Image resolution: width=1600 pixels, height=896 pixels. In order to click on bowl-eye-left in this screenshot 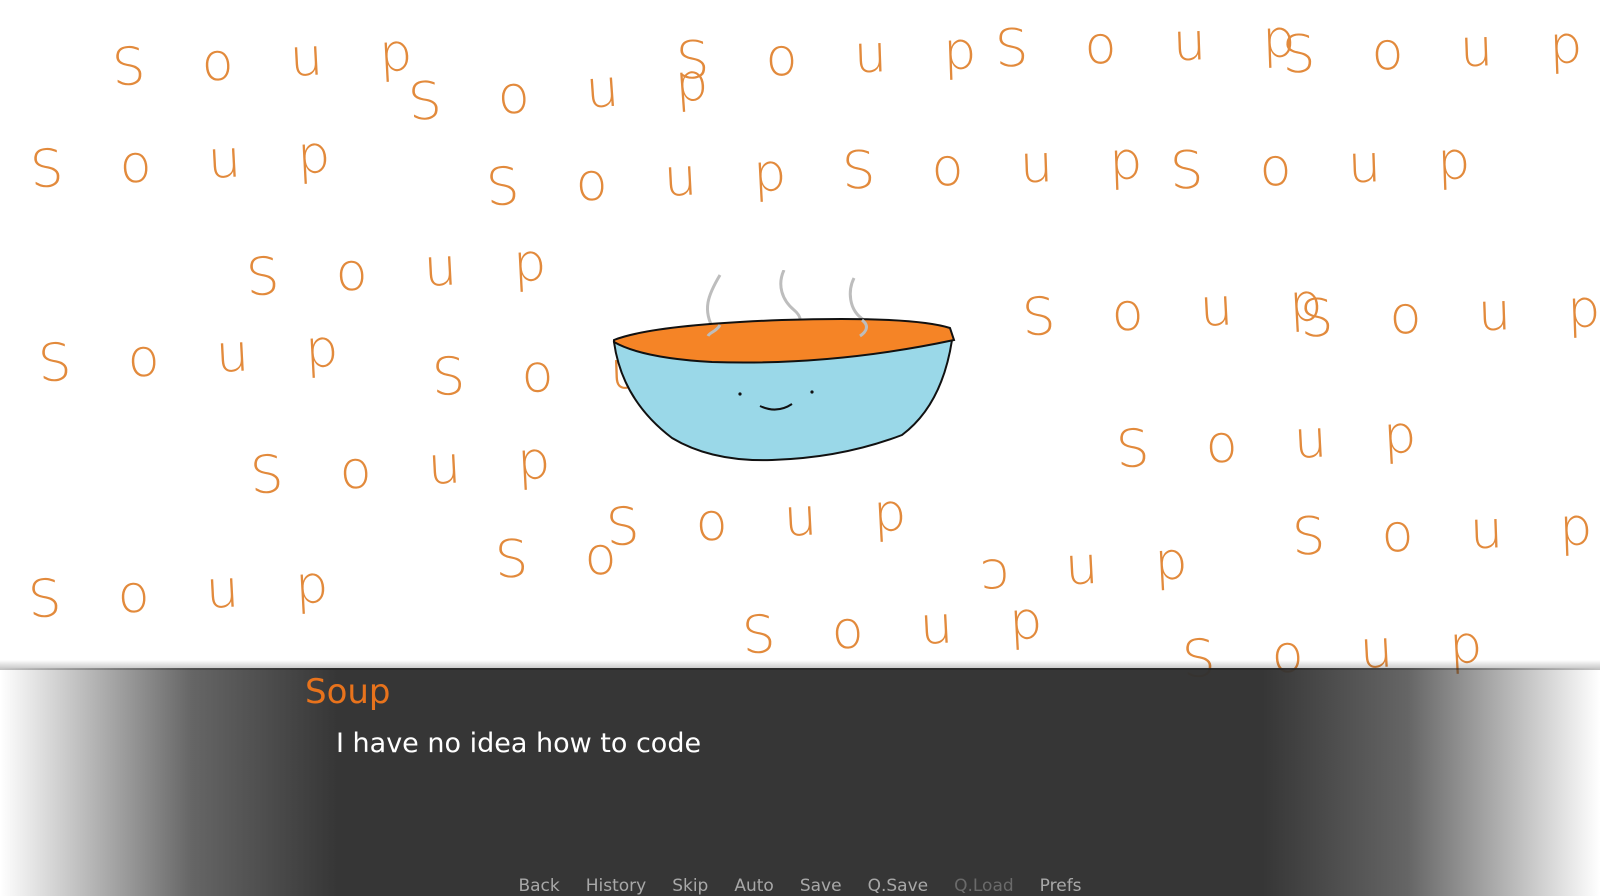, I will do `click(740, 394)`.